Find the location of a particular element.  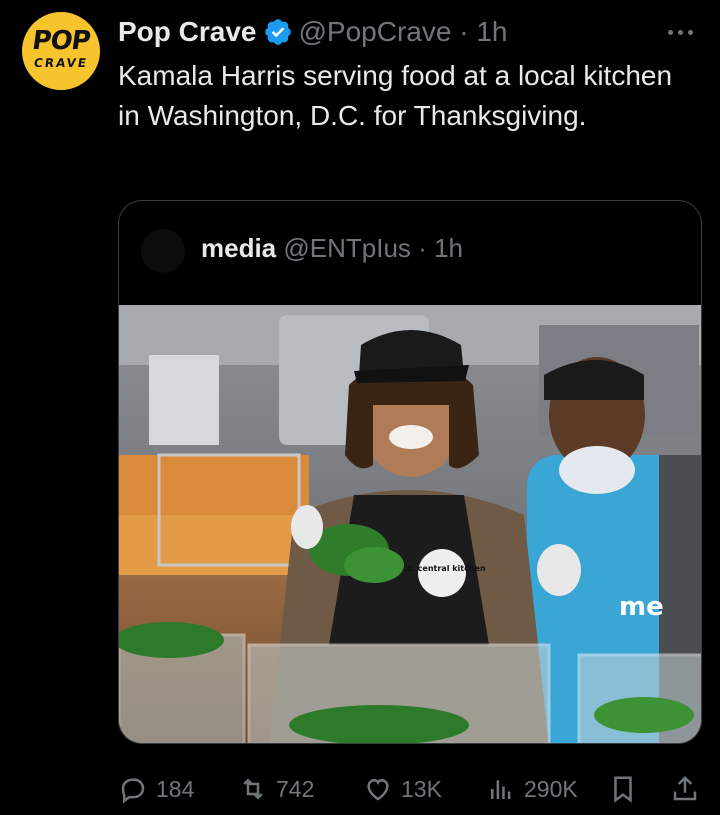

views-count: 290K is located at coordinates (551, 788).